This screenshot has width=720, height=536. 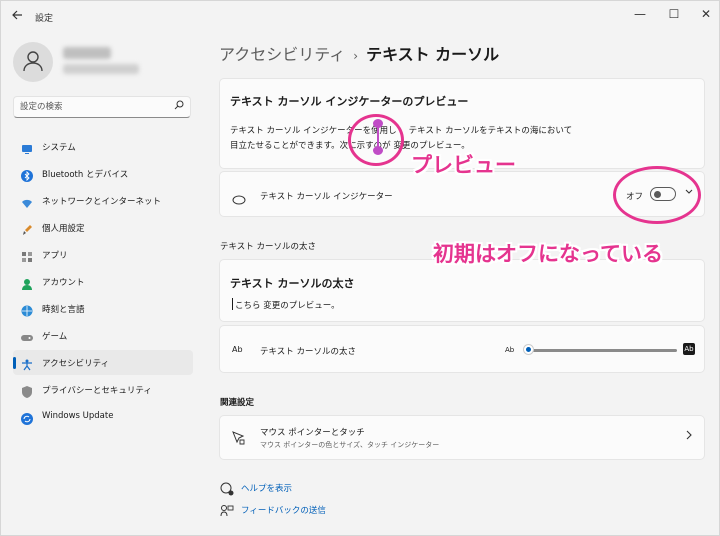 I want to click on slider-label: テキスト カーソルの太さ, so click(x=308, y=352).